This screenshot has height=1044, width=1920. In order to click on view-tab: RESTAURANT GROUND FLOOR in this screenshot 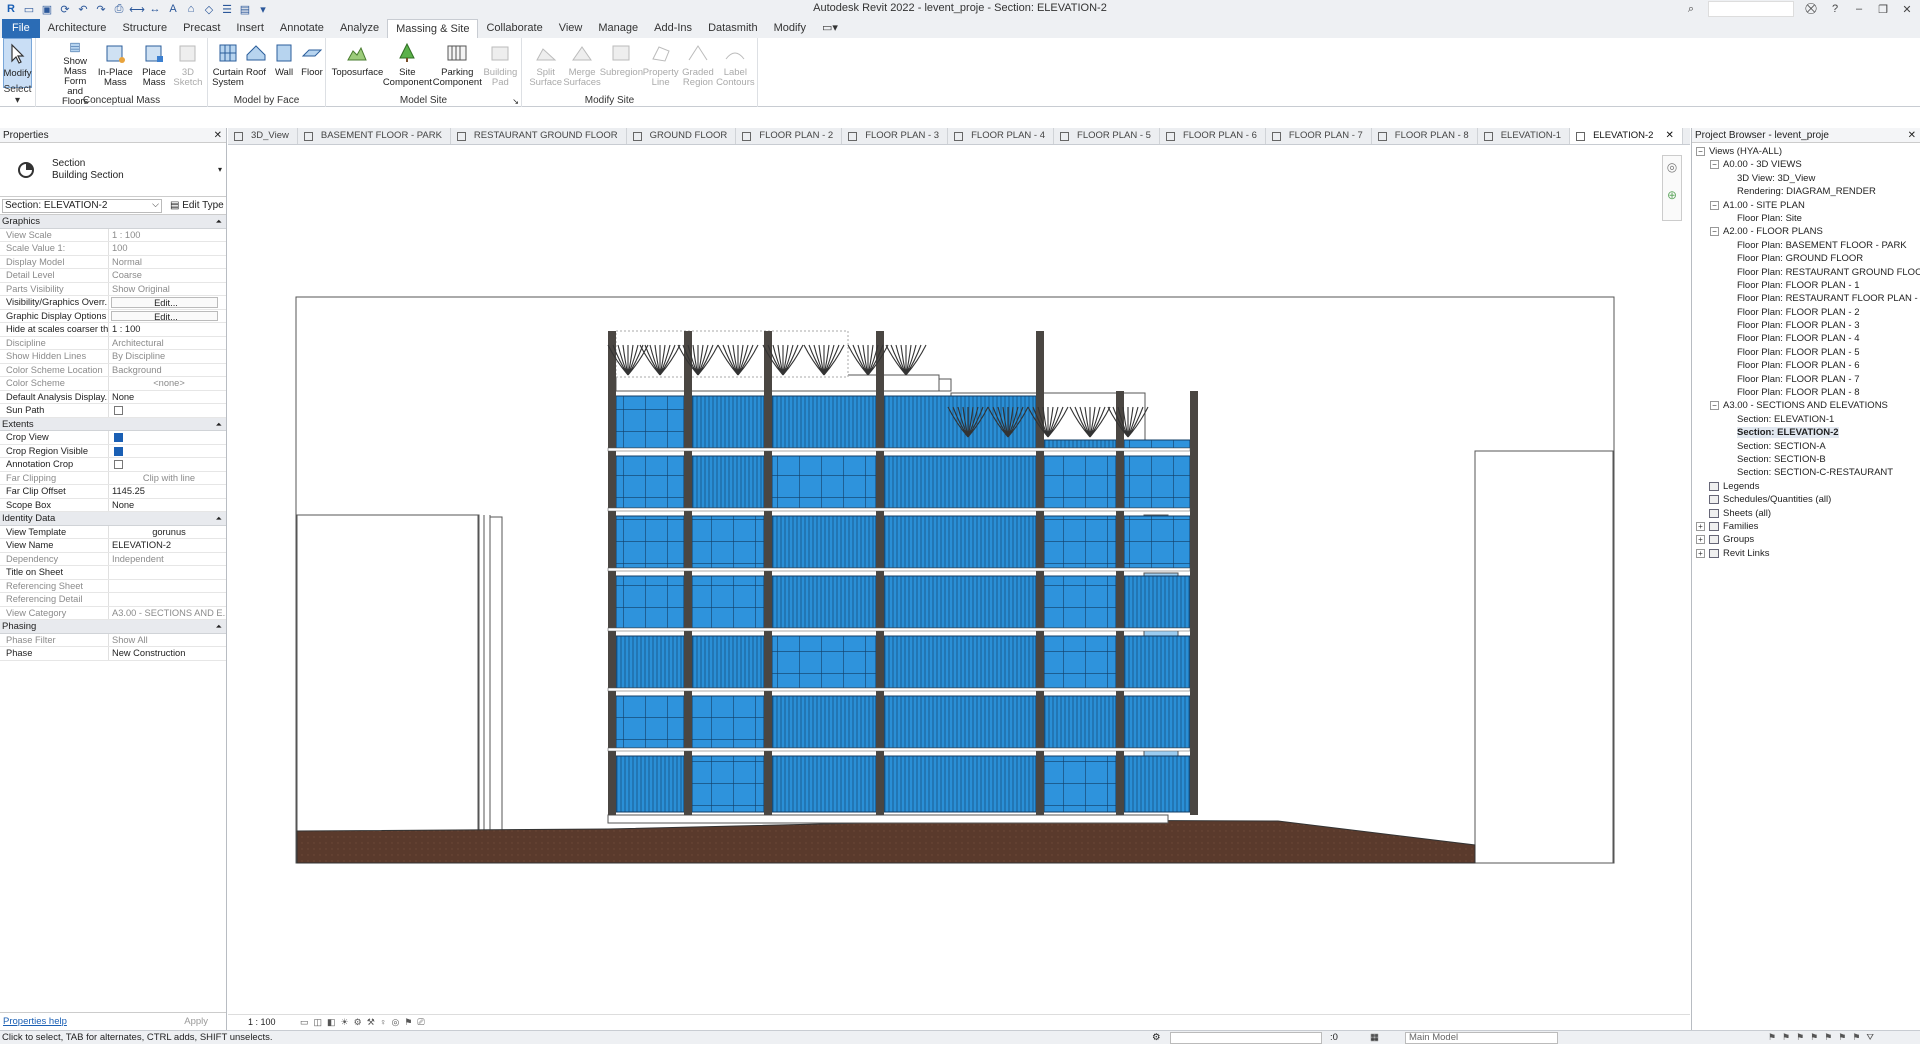, I will do `click(539, 136)`.